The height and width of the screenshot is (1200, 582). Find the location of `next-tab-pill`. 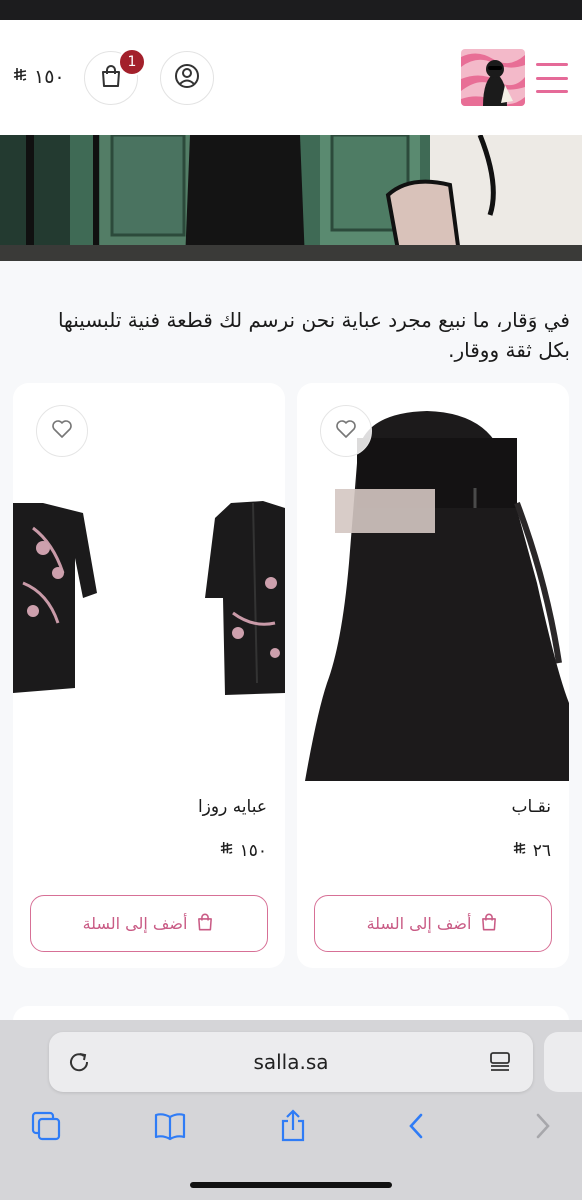

next-tab-pill is located at coordinates (563, 1062).